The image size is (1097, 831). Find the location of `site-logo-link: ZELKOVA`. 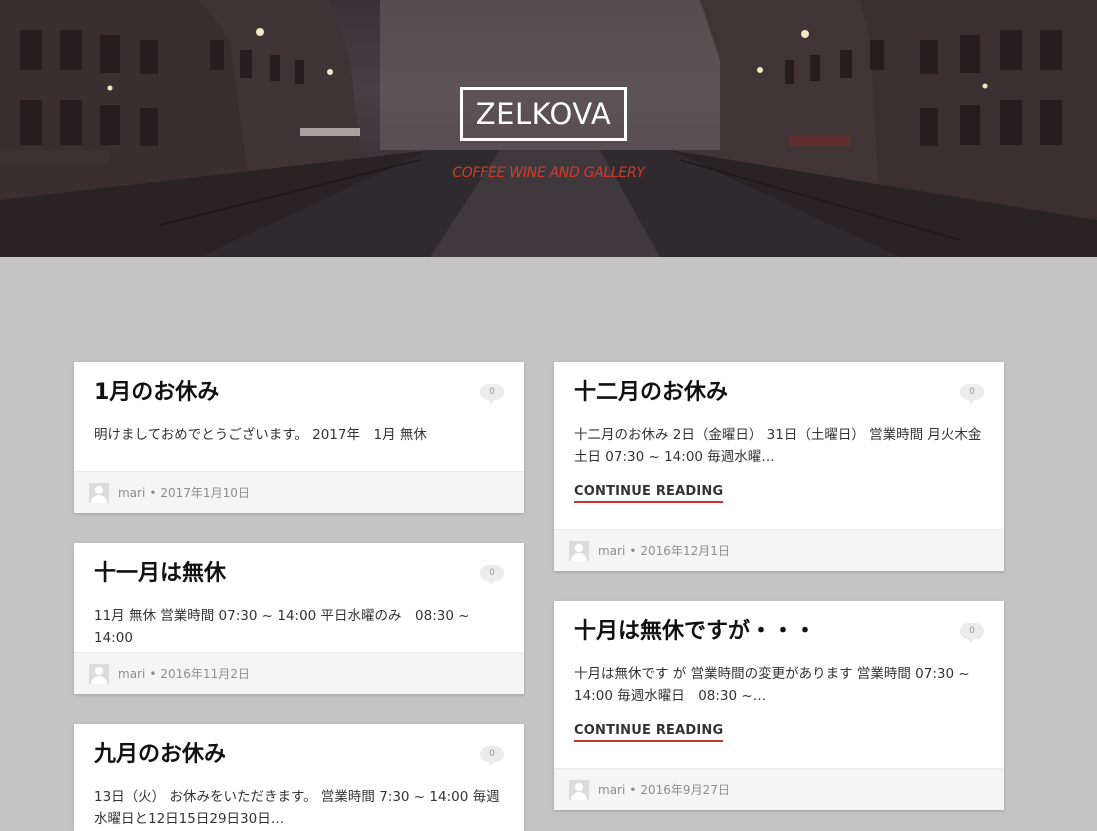

site-logo-link: ZELKOVA is located at coordinates (543, 114).